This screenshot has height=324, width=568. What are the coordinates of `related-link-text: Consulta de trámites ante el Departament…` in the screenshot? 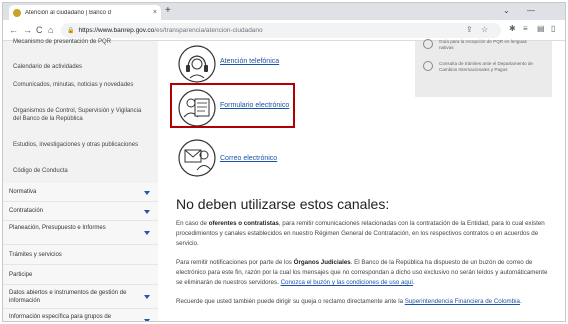 It's located at (486, 66).